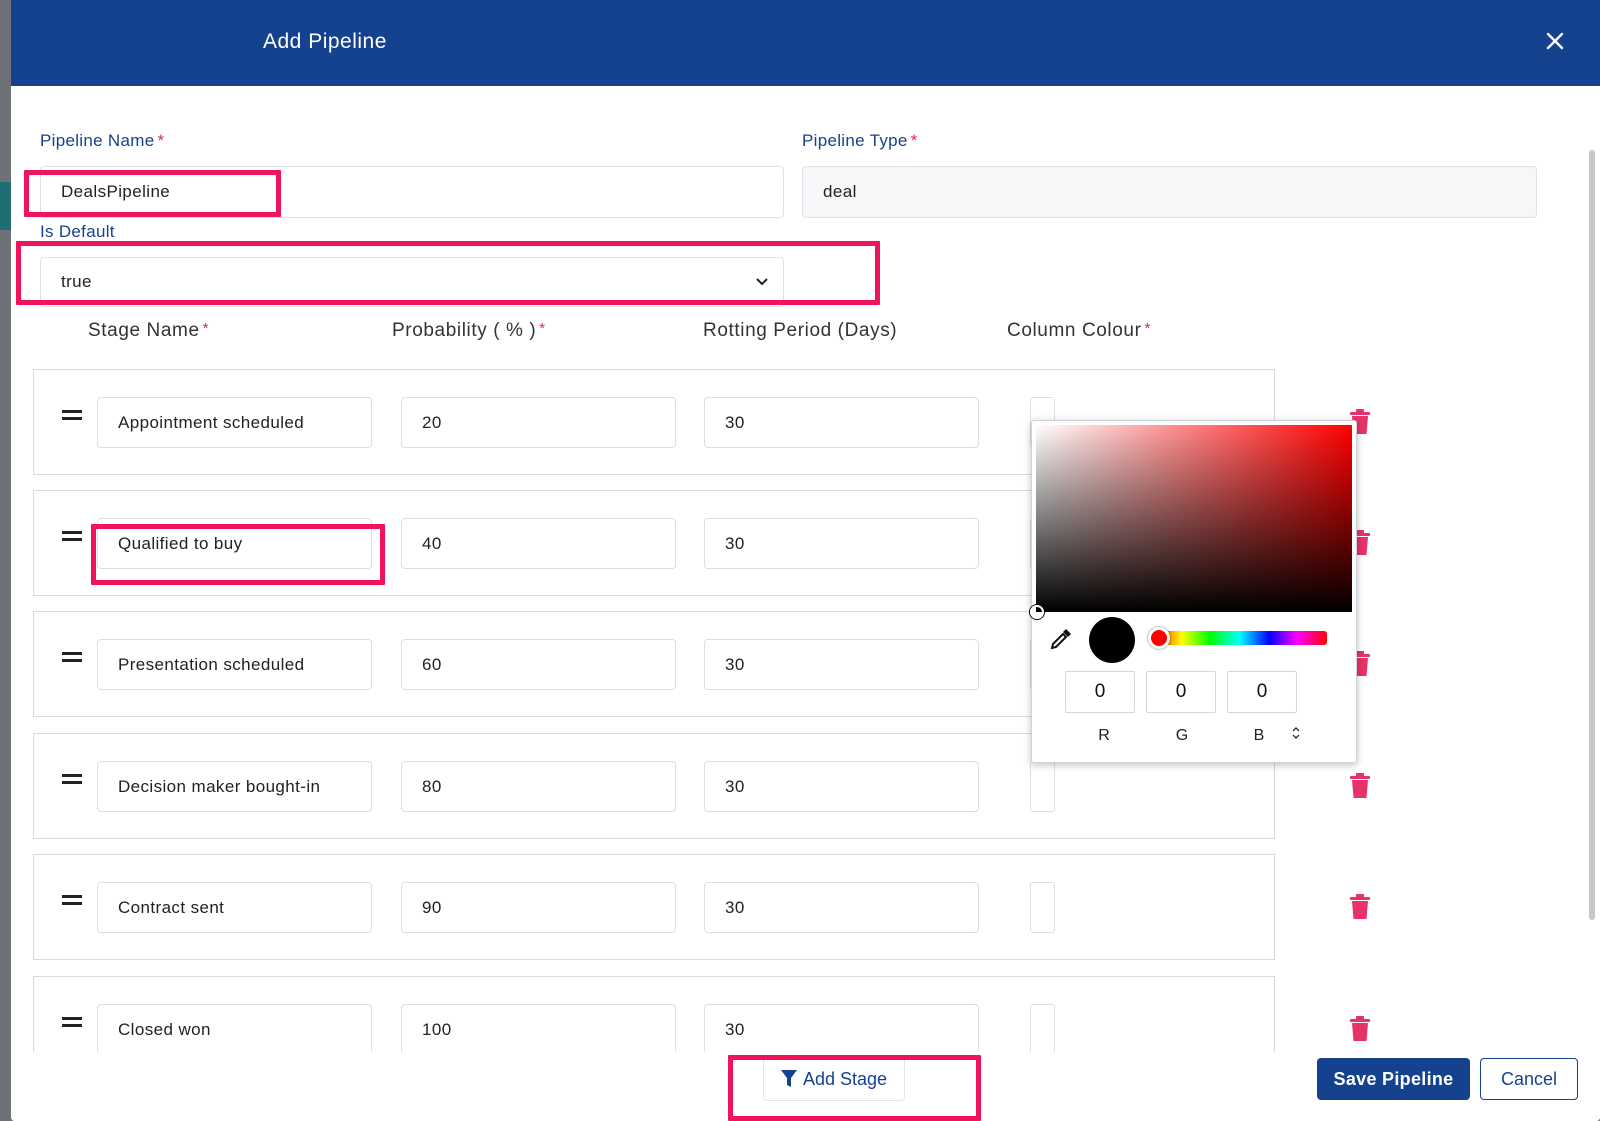 This screenshot has width=1600, height=1121. I want to click on rotting-period-header: Rotting Period (Days), so click(800, 330).